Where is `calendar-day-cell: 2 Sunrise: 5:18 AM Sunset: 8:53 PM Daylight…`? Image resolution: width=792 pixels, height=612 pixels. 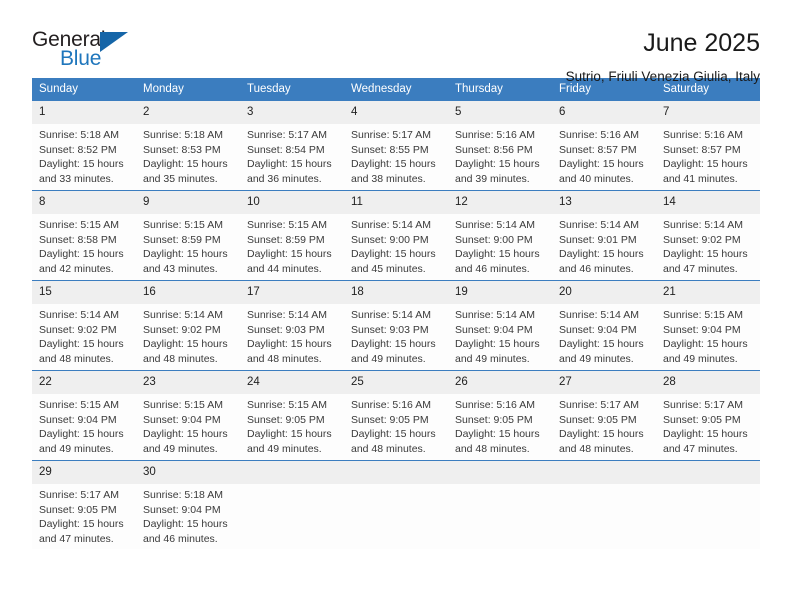
calendar-day-cell: 2 Sunrise: 5:18 AM Sunset: 8:53 PM Daylight… is located at coordinates (188, 145).